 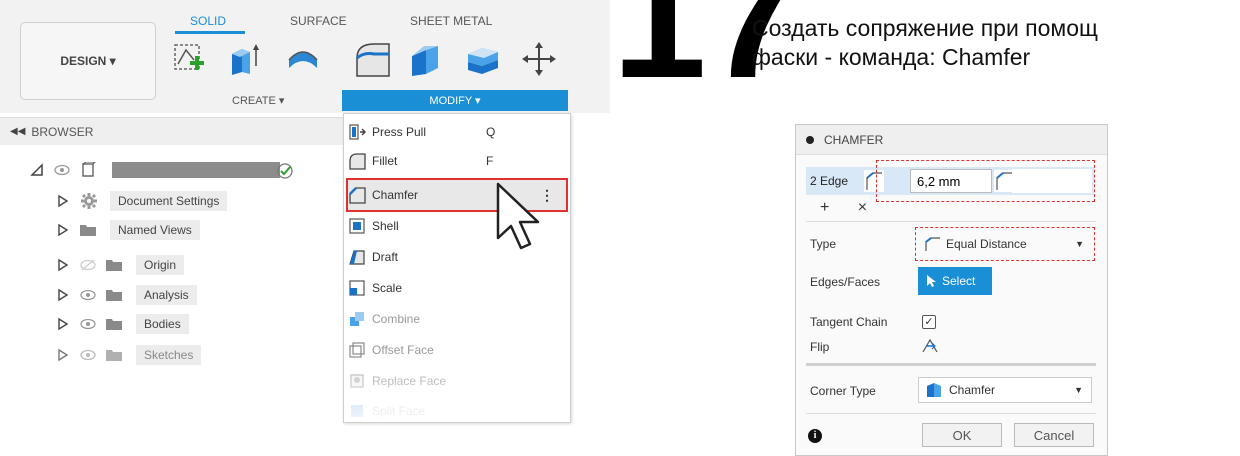 I want to click on browser-item-analysis: Analysis, so click(x=126, y=295).